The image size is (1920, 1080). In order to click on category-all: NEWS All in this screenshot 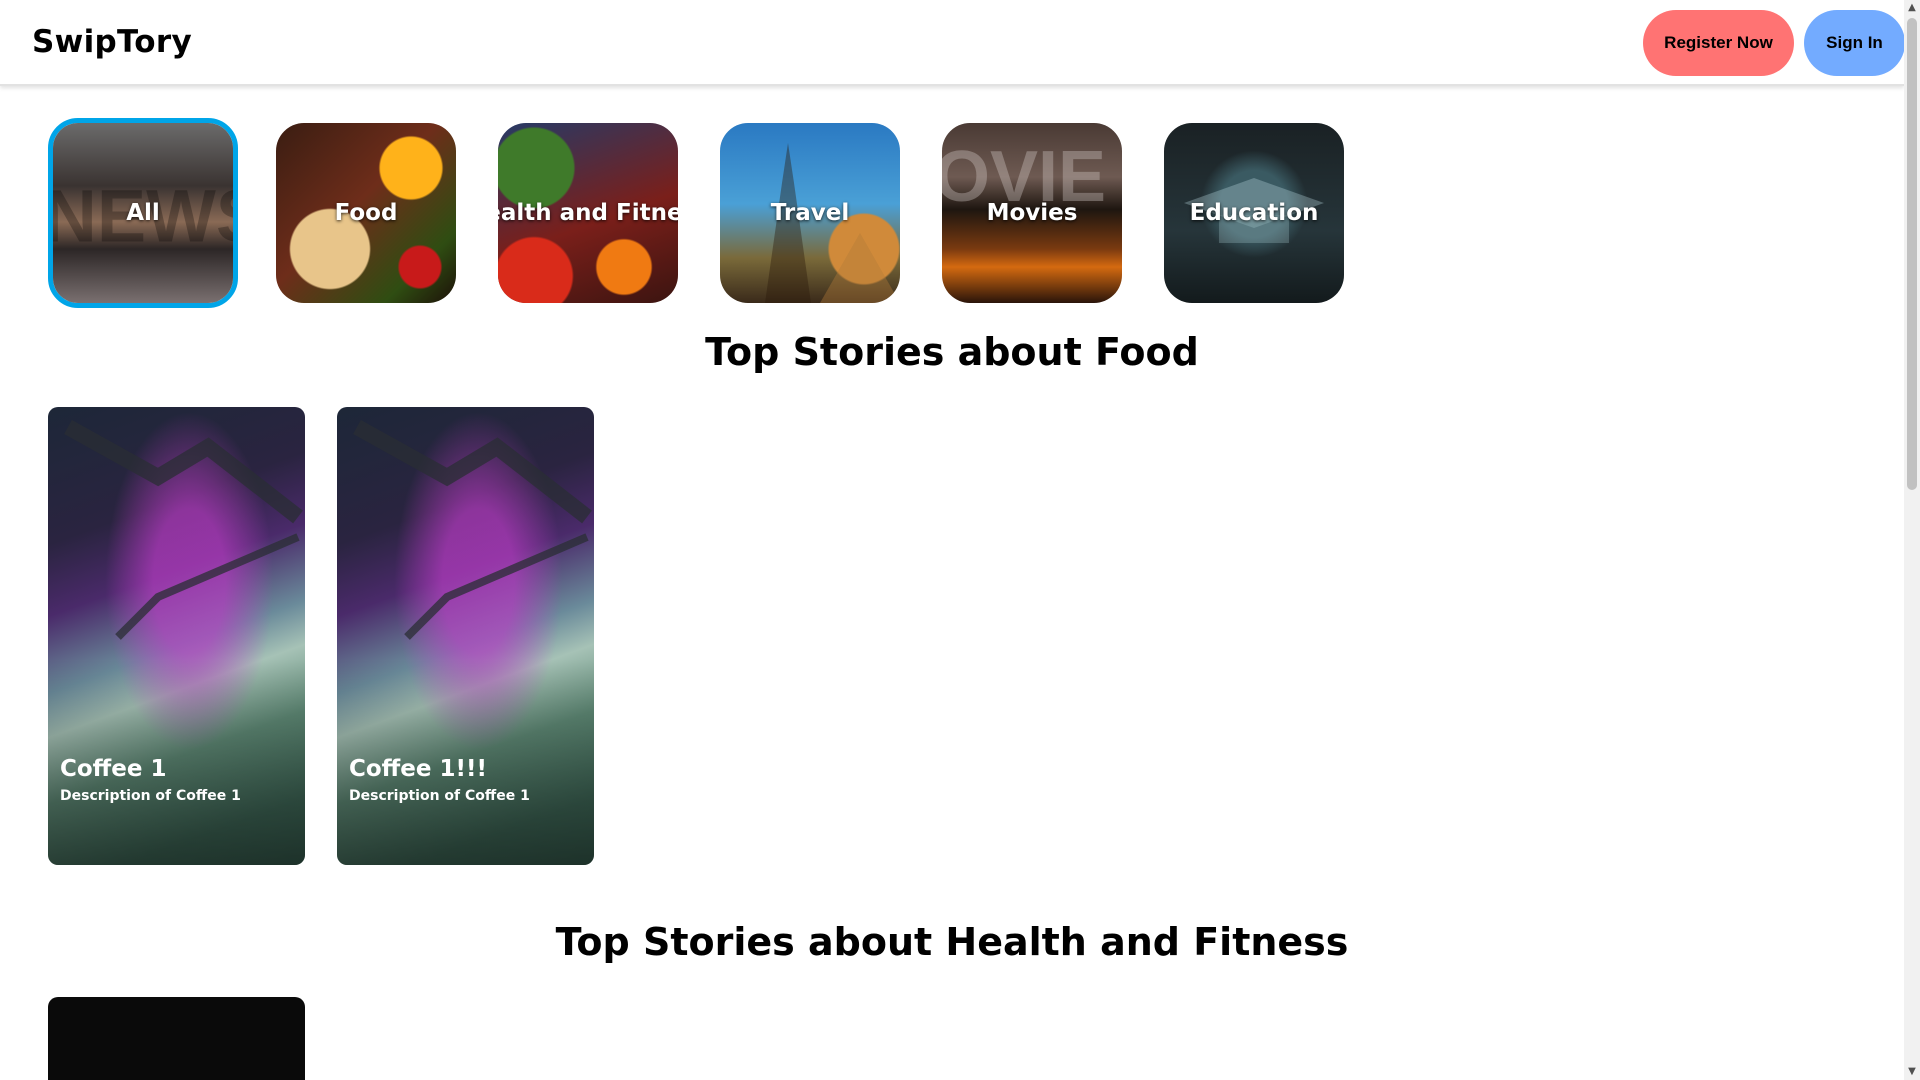, I will do `click(143, 213)`.